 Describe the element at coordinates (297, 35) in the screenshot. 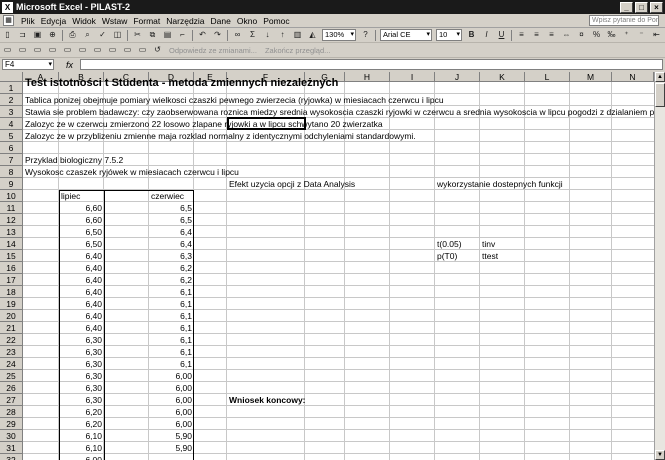

I see `chart-wizard-icon: ▥` at that location.